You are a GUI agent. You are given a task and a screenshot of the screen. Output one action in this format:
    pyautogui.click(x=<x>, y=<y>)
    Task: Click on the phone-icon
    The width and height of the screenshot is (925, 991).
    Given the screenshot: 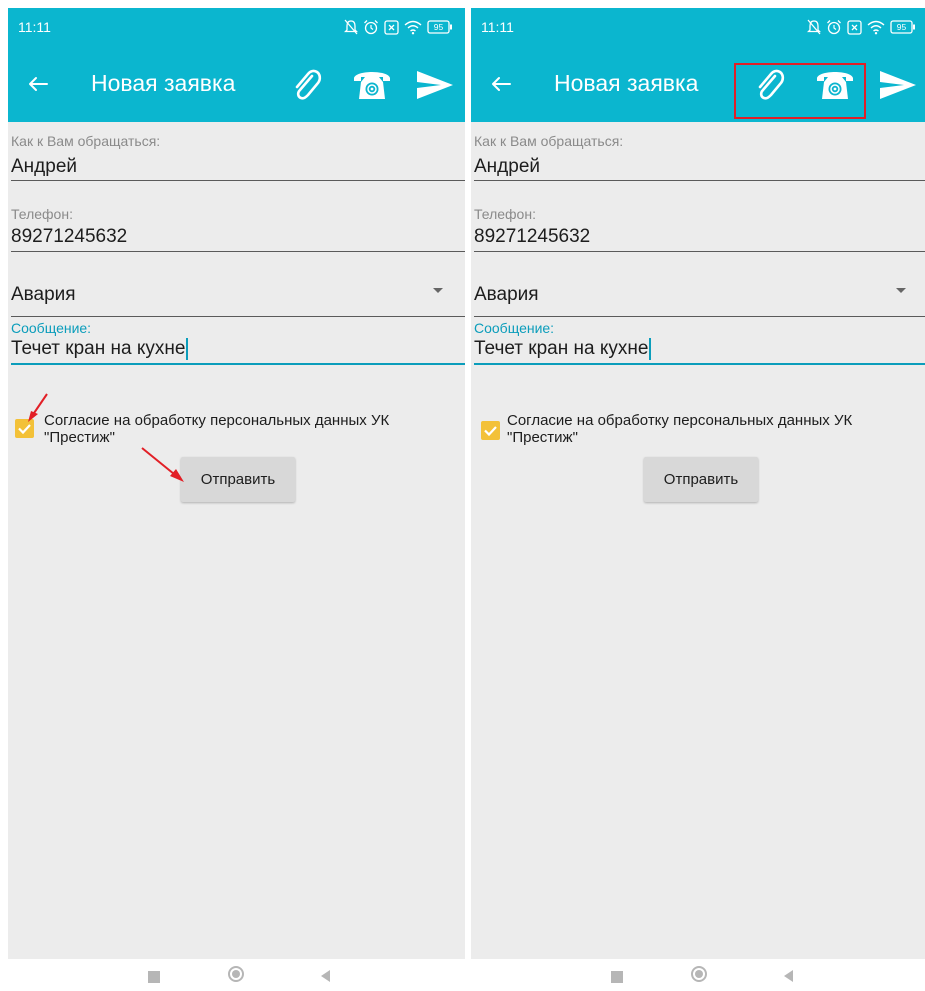 What is the action you would take?
    pyautogui.click(x=372, y=84)
    